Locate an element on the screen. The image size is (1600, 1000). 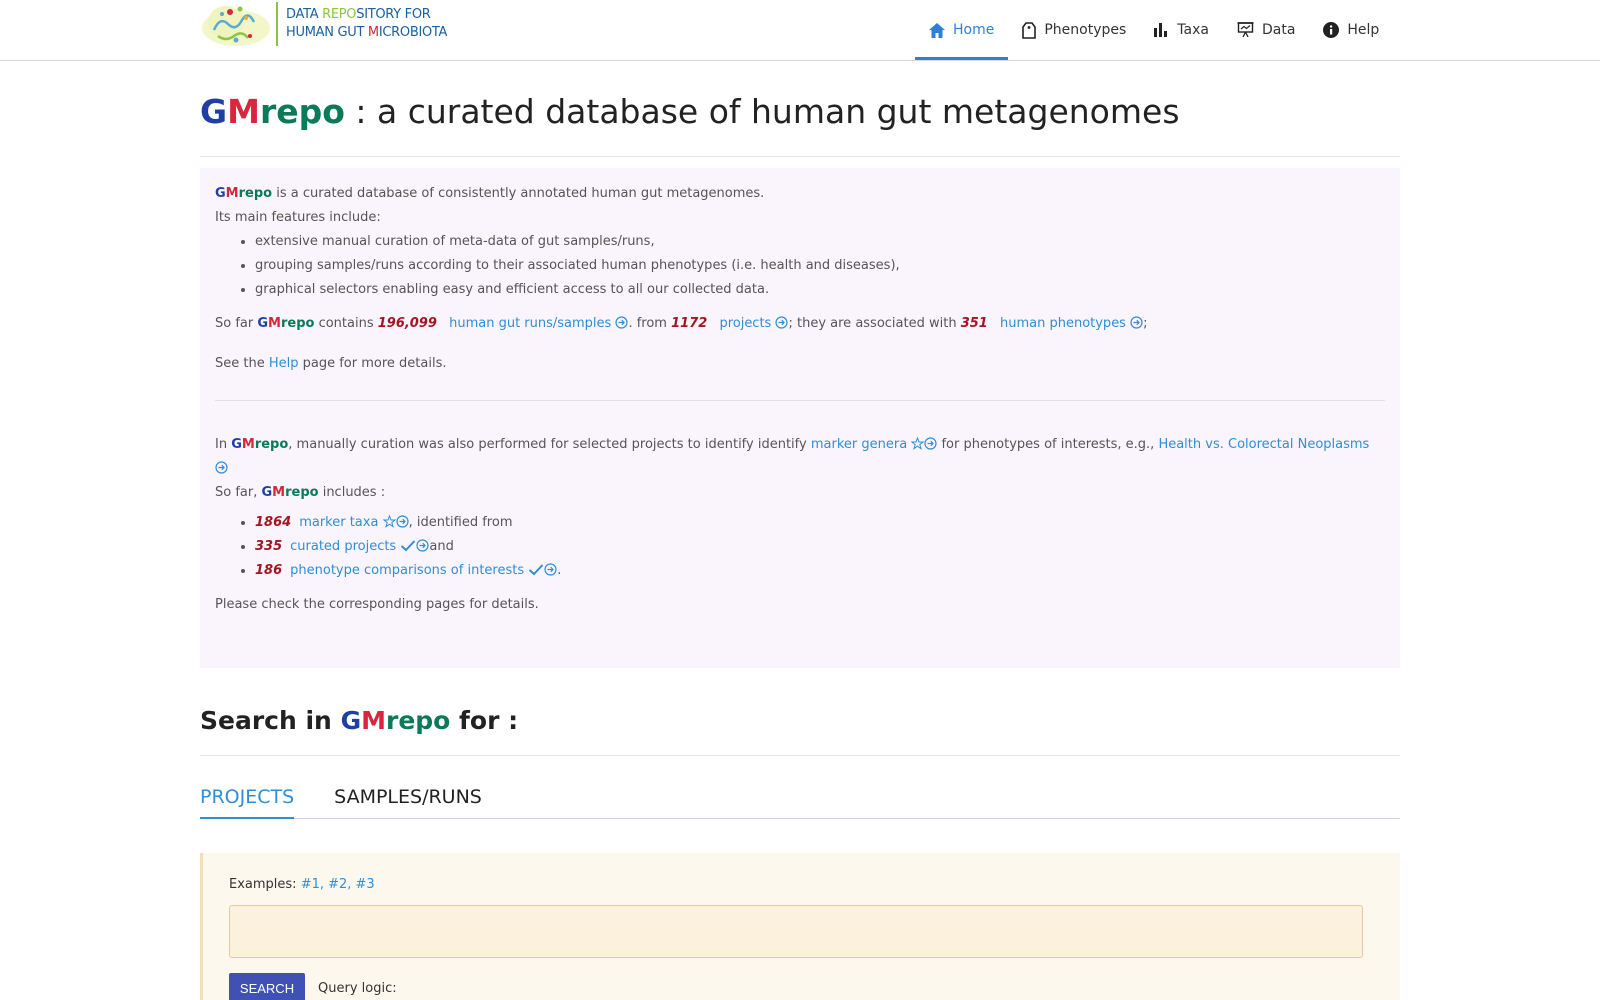
search-tabs: PROJECTS SAMPLES/RUNS is located at coordinates (800, 802).